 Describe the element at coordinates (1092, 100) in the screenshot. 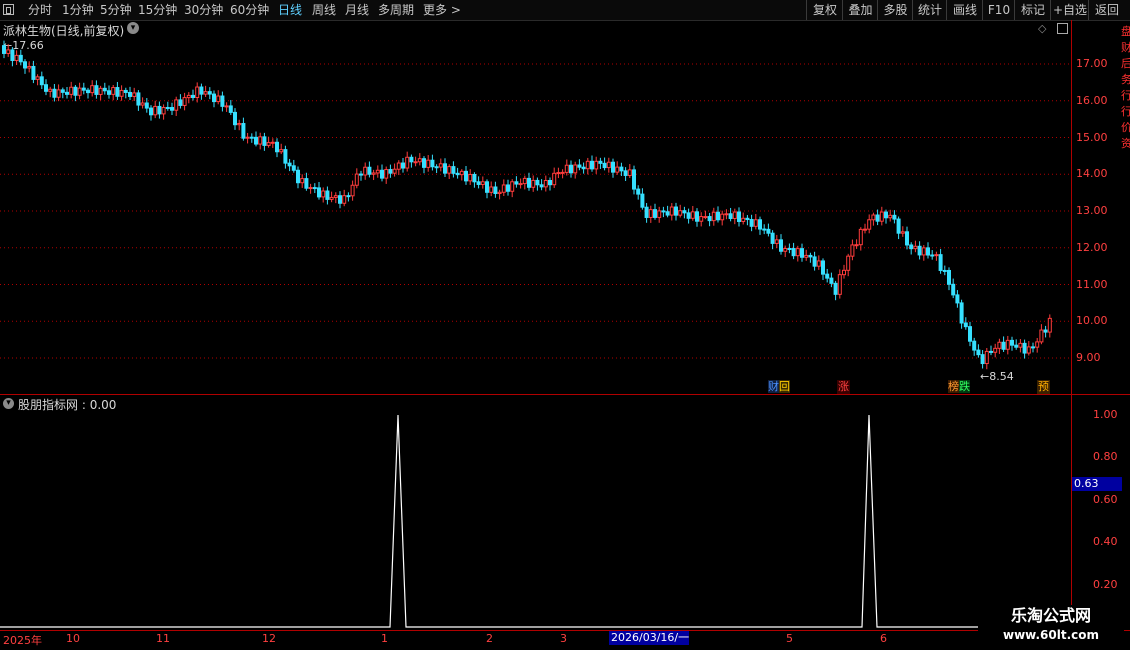

I see `price-tick: 16.00` at that location.